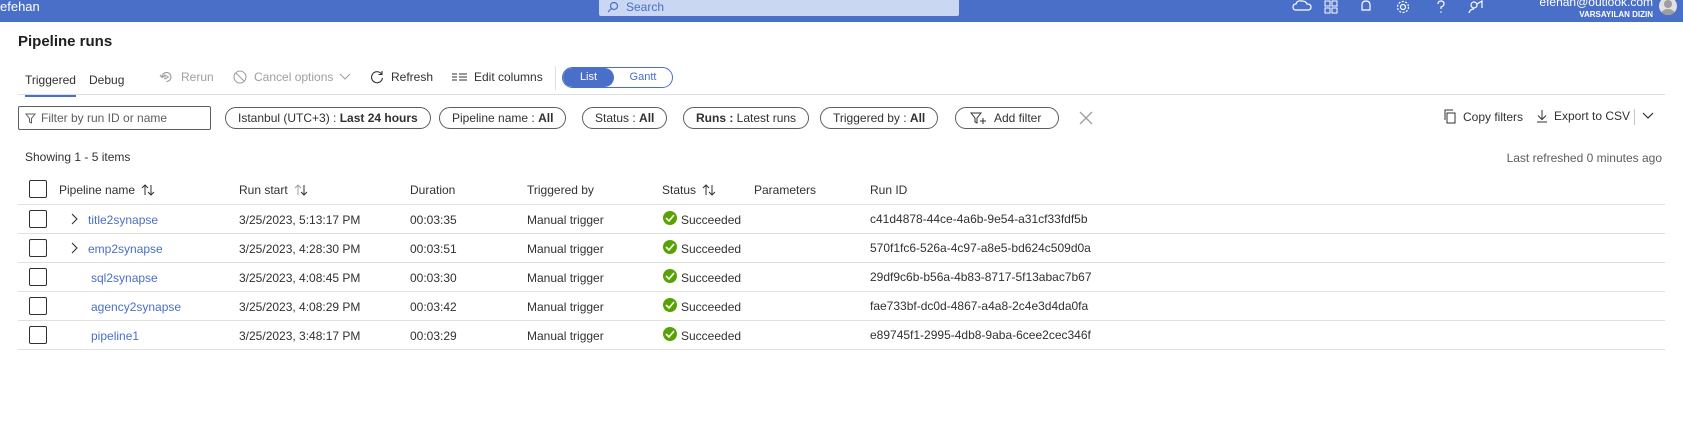 Image resolution: width=1683 pixels, height=424 pixels. What do you see at coordinates (300, 278) in the screenshot?
I see `run-start: 3/25/2023, 4:08:45 PM` at bounding box center [300, 278].